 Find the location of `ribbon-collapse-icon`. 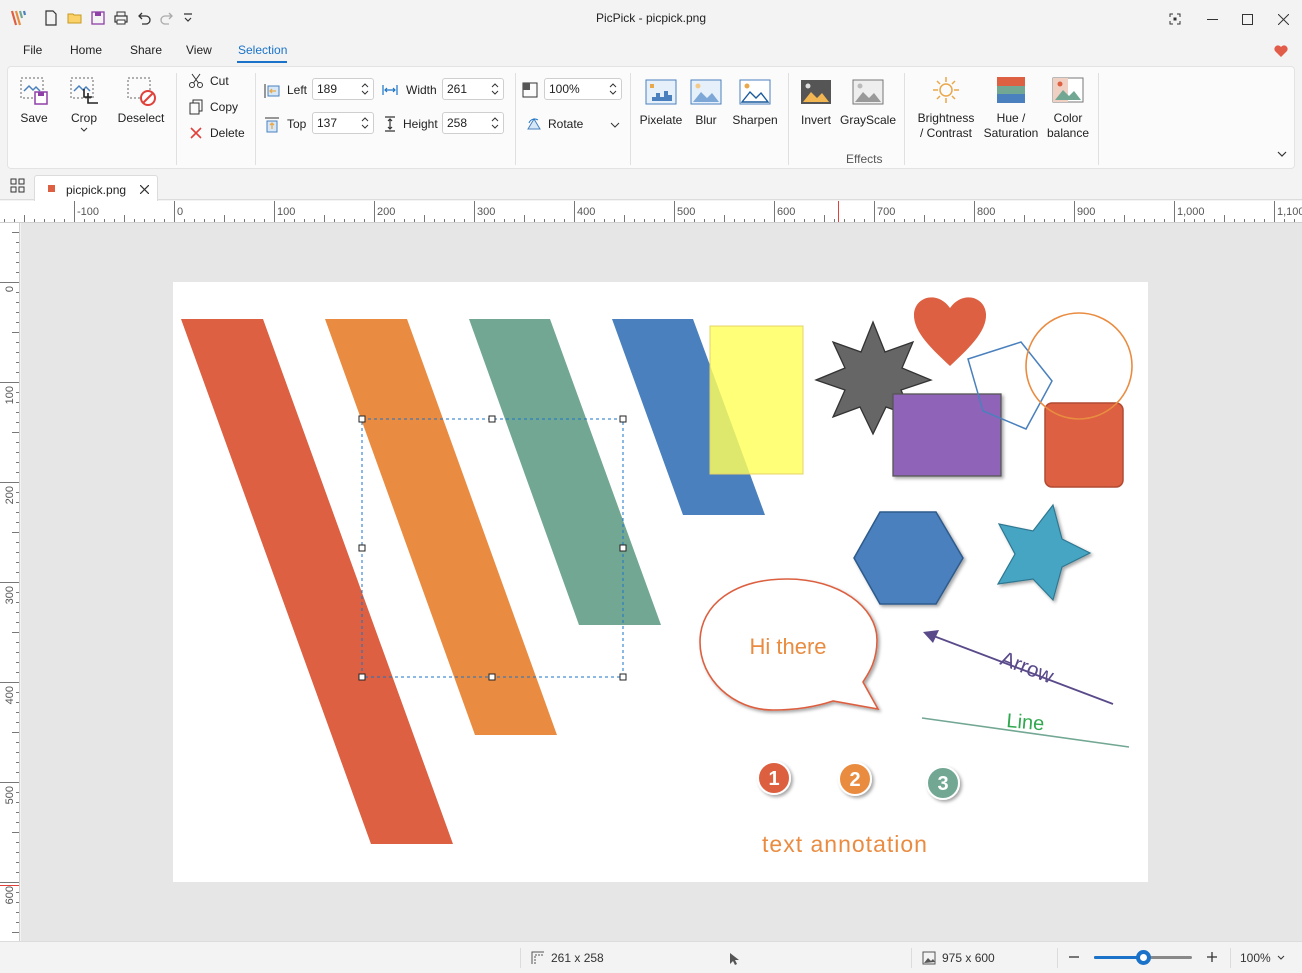

ribbon-collapse-icon is located at coordinates (1282, 154).